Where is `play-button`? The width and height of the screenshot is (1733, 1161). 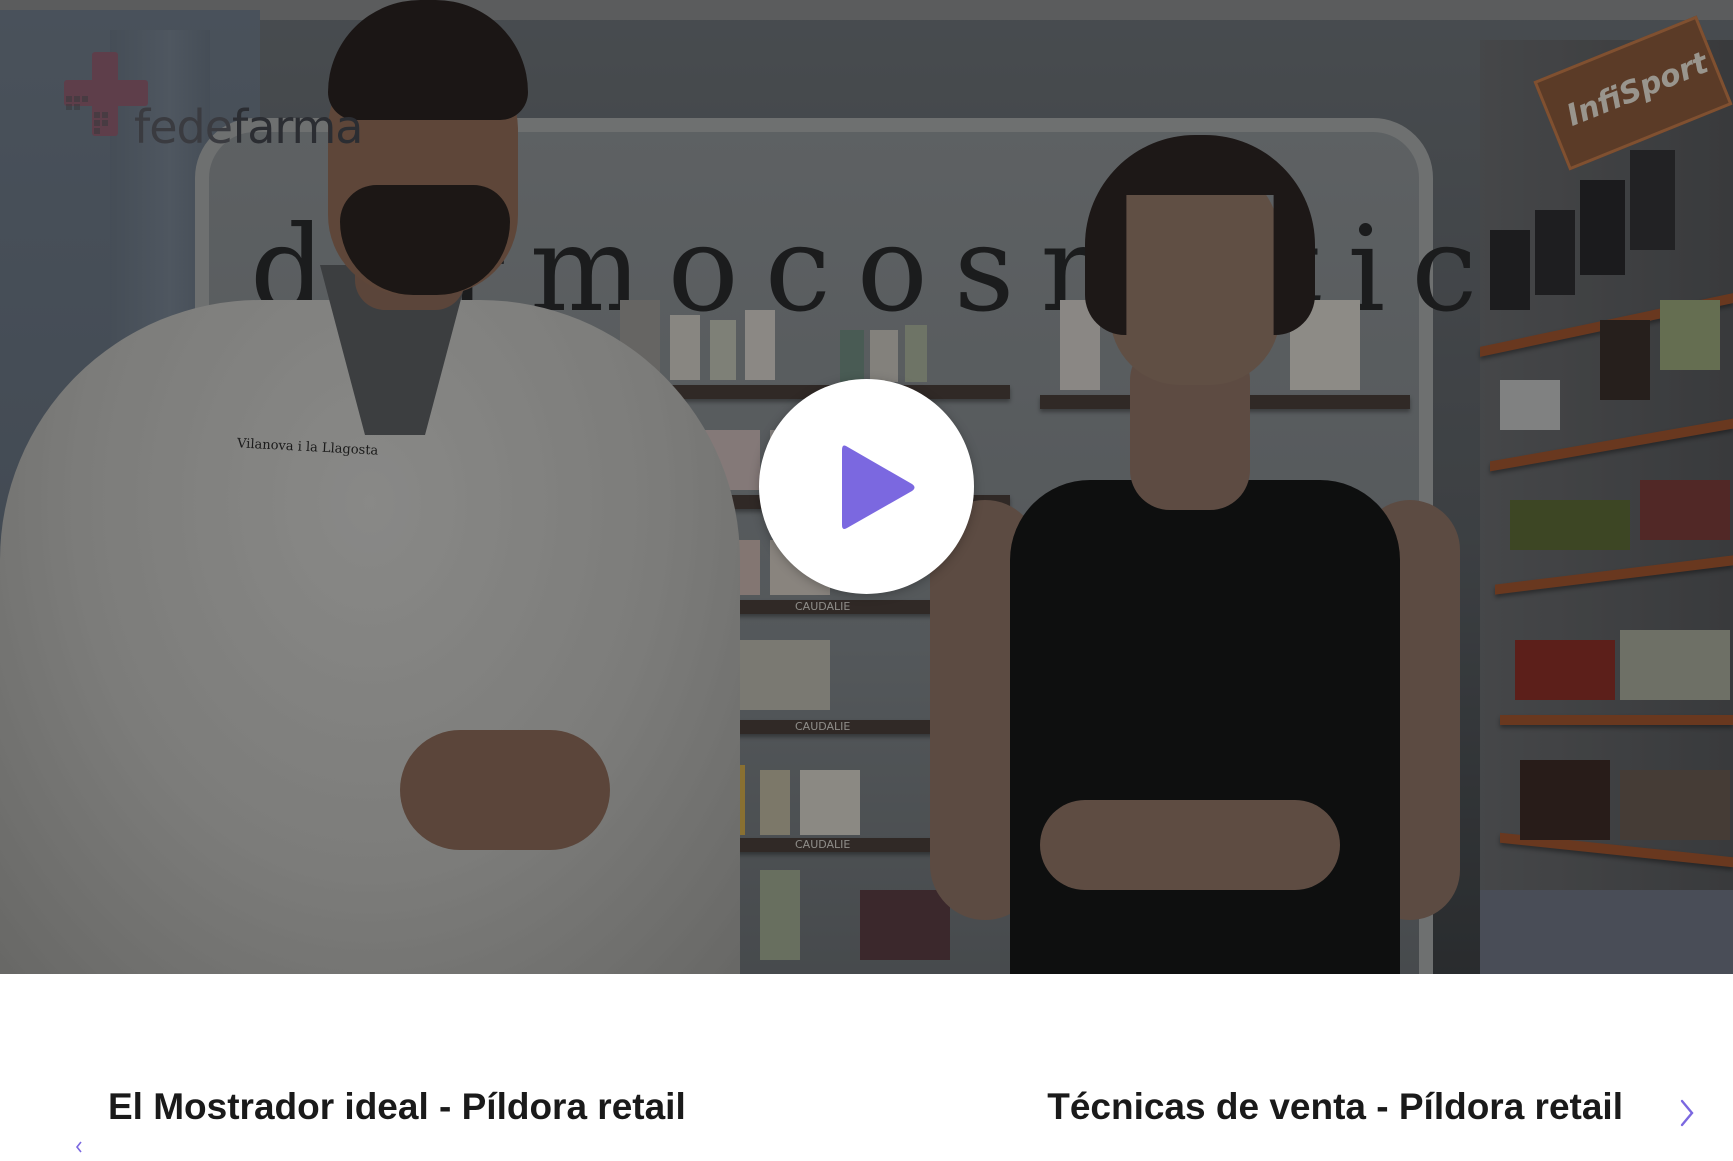 play-button is located at coordinates (866, 486).